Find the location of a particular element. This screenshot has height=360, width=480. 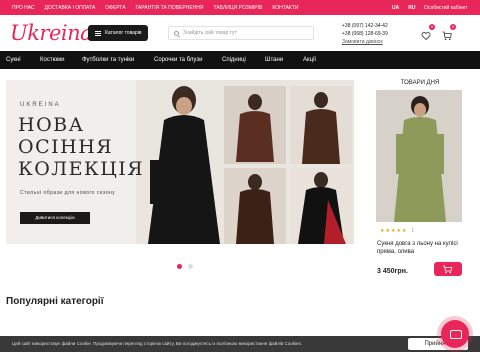

link-about: ПРО НАС is located at coordinates (23, 8).